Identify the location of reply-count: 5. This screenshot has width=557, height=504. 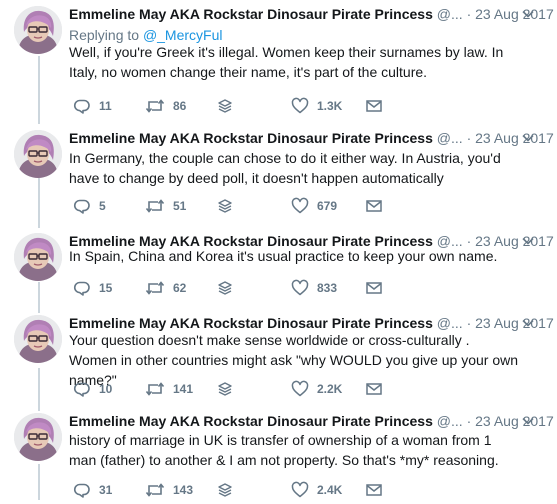
(102, 206).